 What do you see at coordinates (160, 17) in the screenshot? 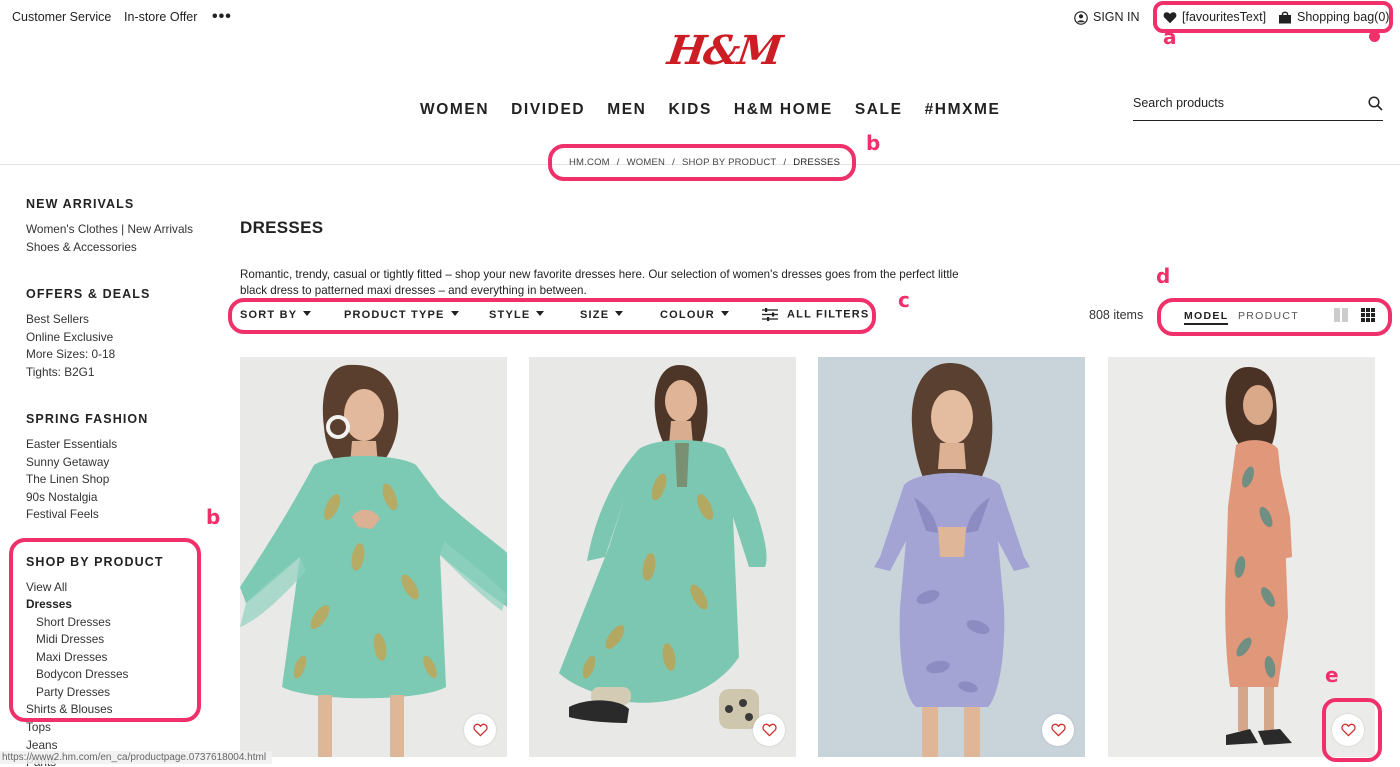
I see `instore-offer-link: In-store Offer` at bounding box center [160, 17].